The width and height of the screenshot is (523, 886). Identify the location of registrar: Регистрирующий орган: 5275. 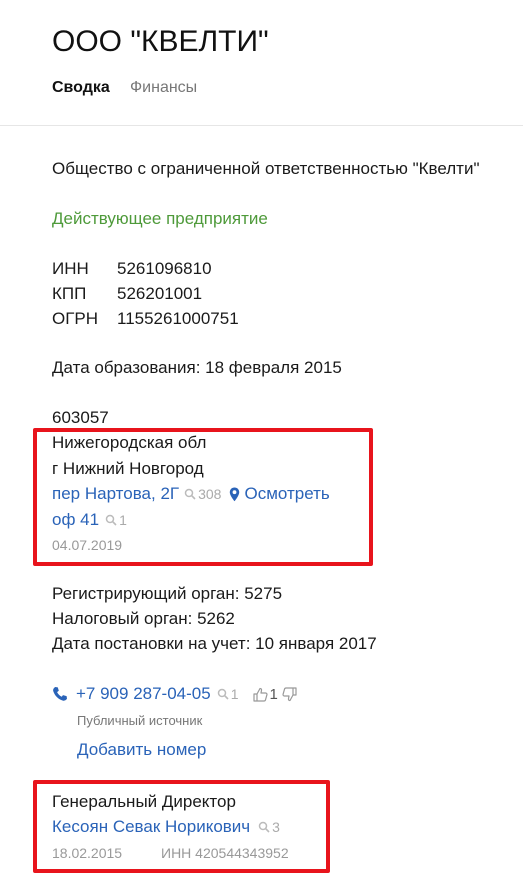
(167, 593).